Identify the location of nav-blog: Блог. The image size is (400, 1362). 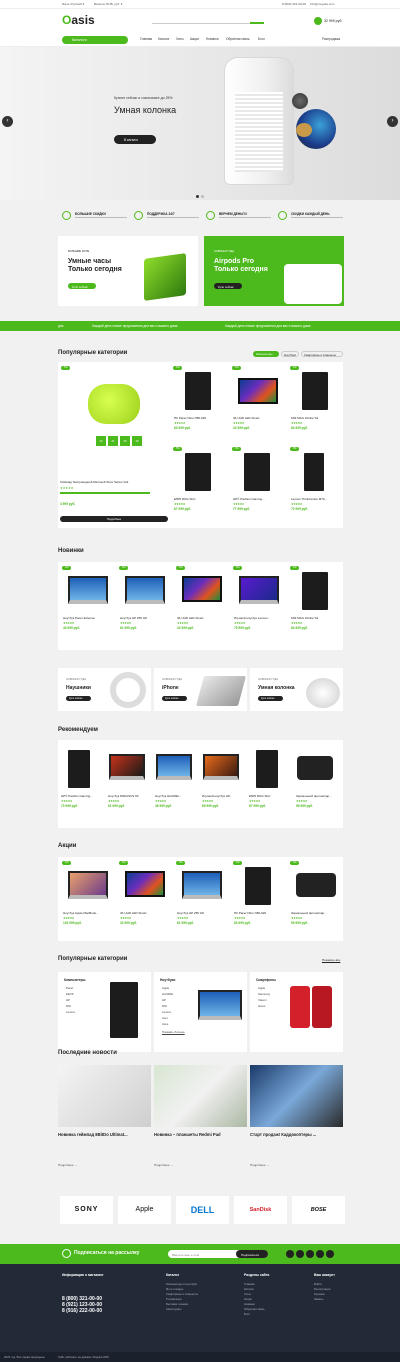
(261, 39).